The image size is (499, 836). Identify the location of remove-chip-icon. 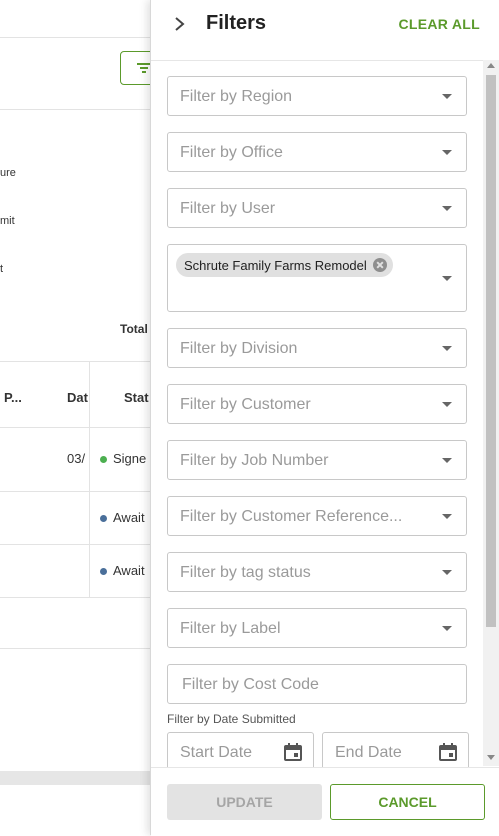
(379, 265).